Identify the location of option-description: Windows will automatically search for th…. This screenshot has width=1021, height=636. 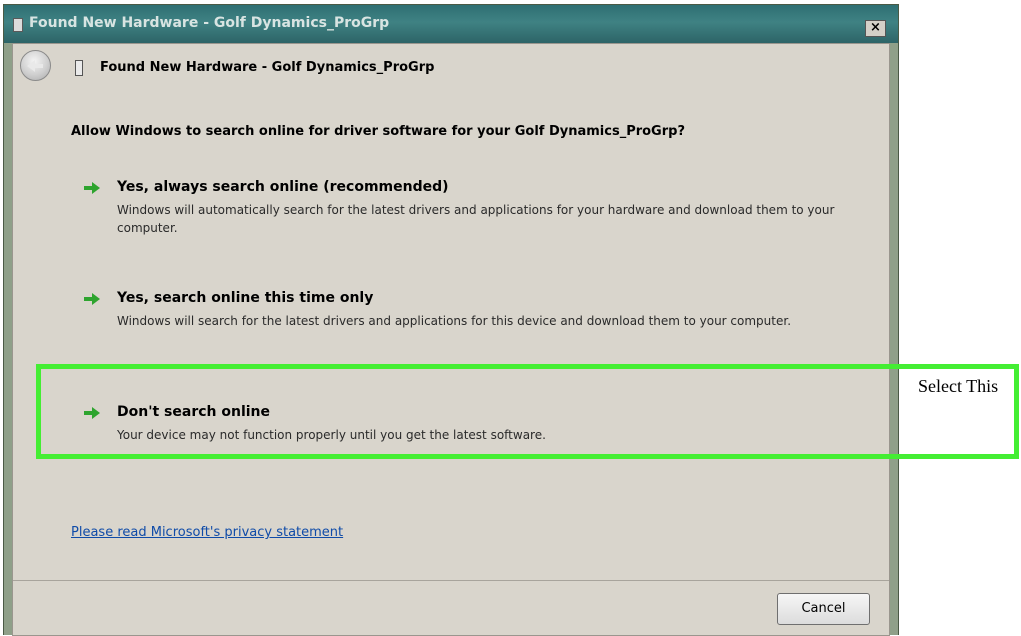
(476, 219).